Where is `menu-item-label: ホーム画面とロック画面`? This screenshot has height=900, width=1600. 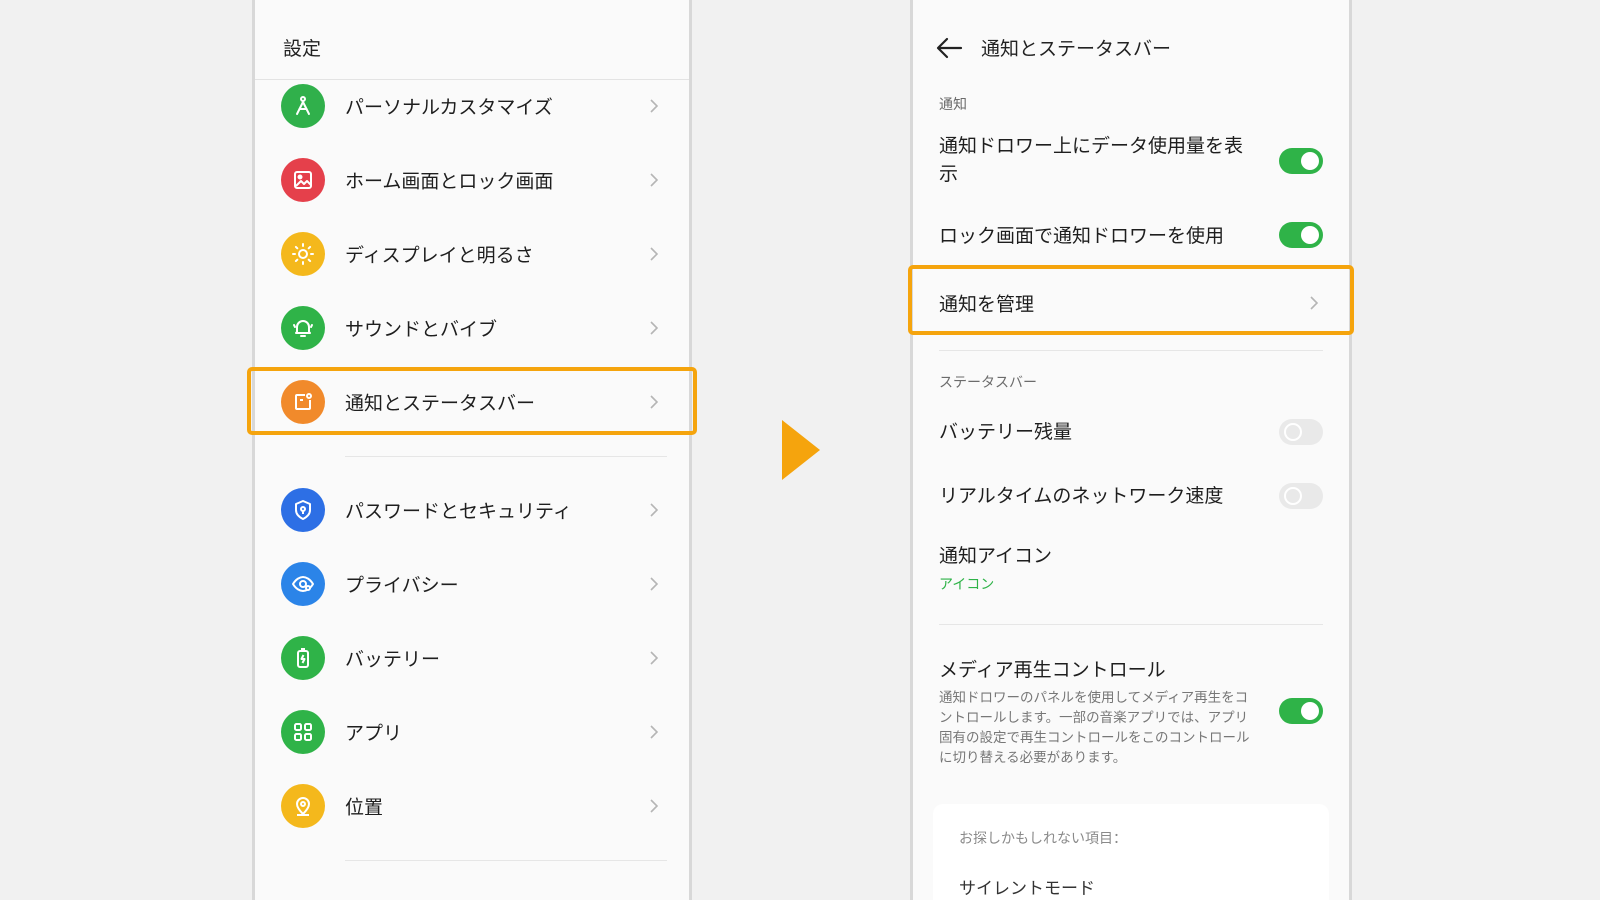 menu-item-label: ホーム画面とロック画面 is located at coordinates (449, 181).